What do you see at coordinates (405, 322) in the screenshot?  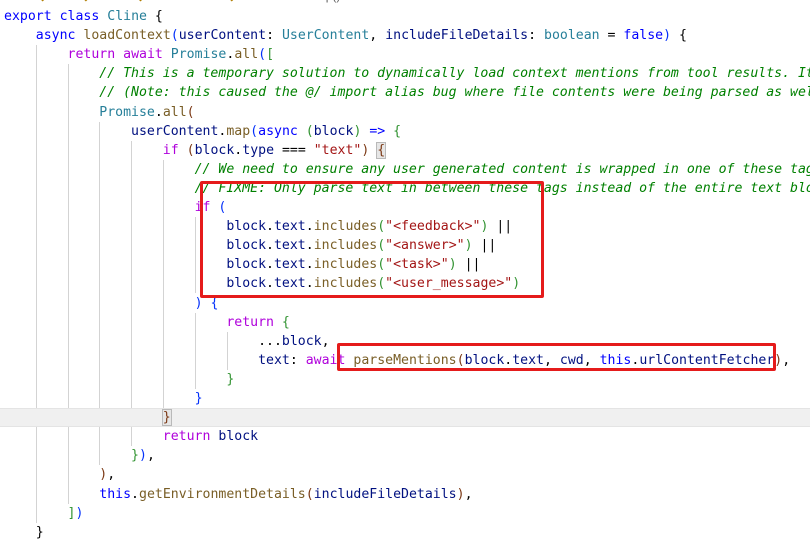 I see `code-line: return {` at bounding box center [405, 322].